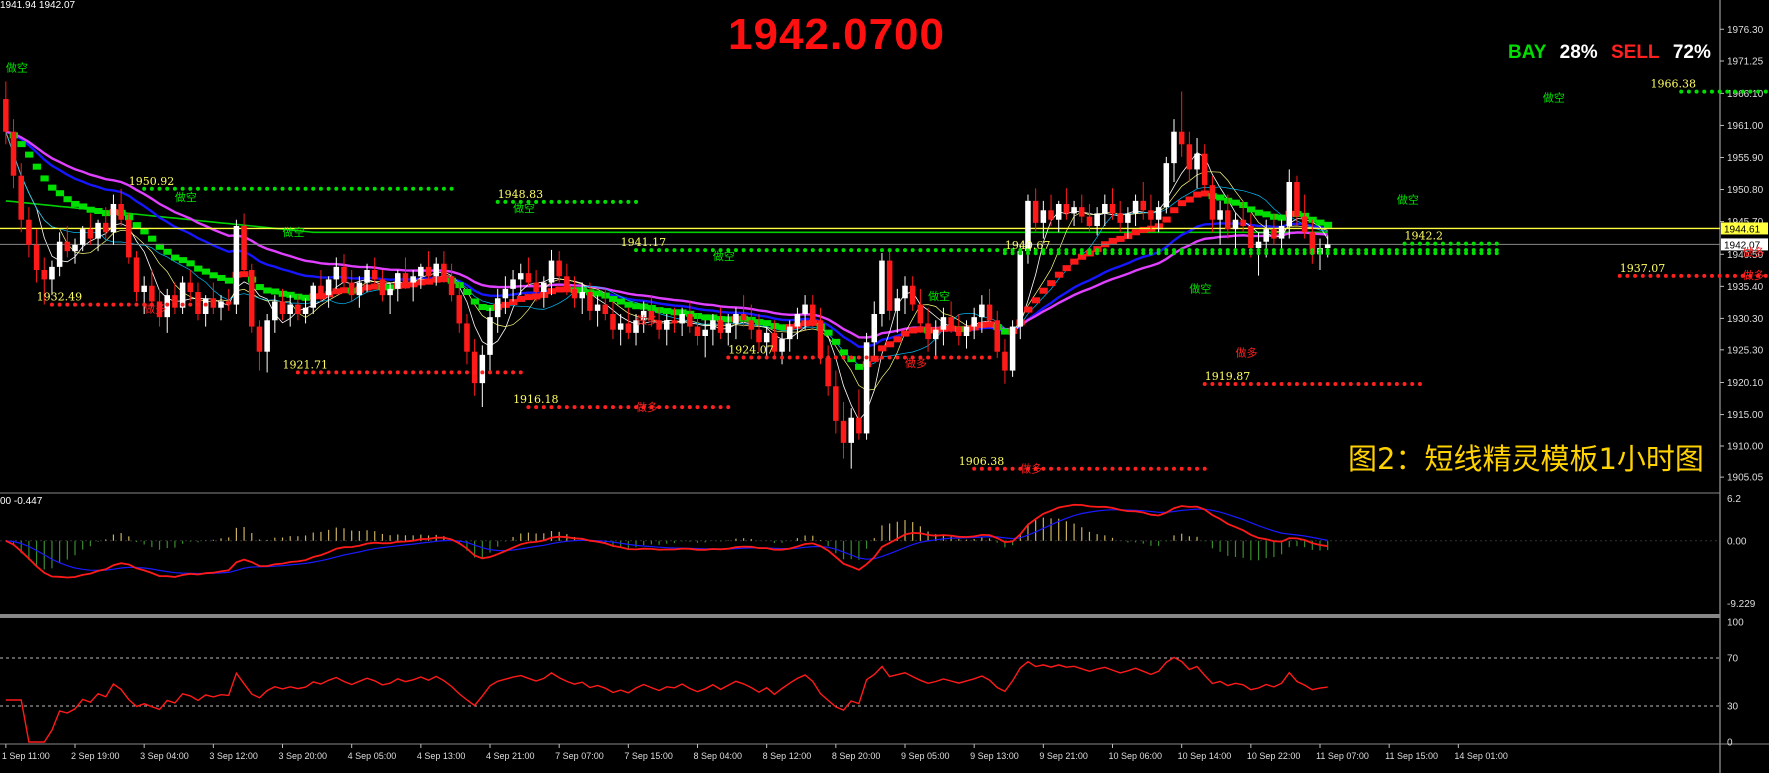 This screenshot has height=773, width=1769. What do you see at coordinates (836, 34) in the screenshot?
I see `current-price-display: 1942.0700` at bounding box center [836, 34].